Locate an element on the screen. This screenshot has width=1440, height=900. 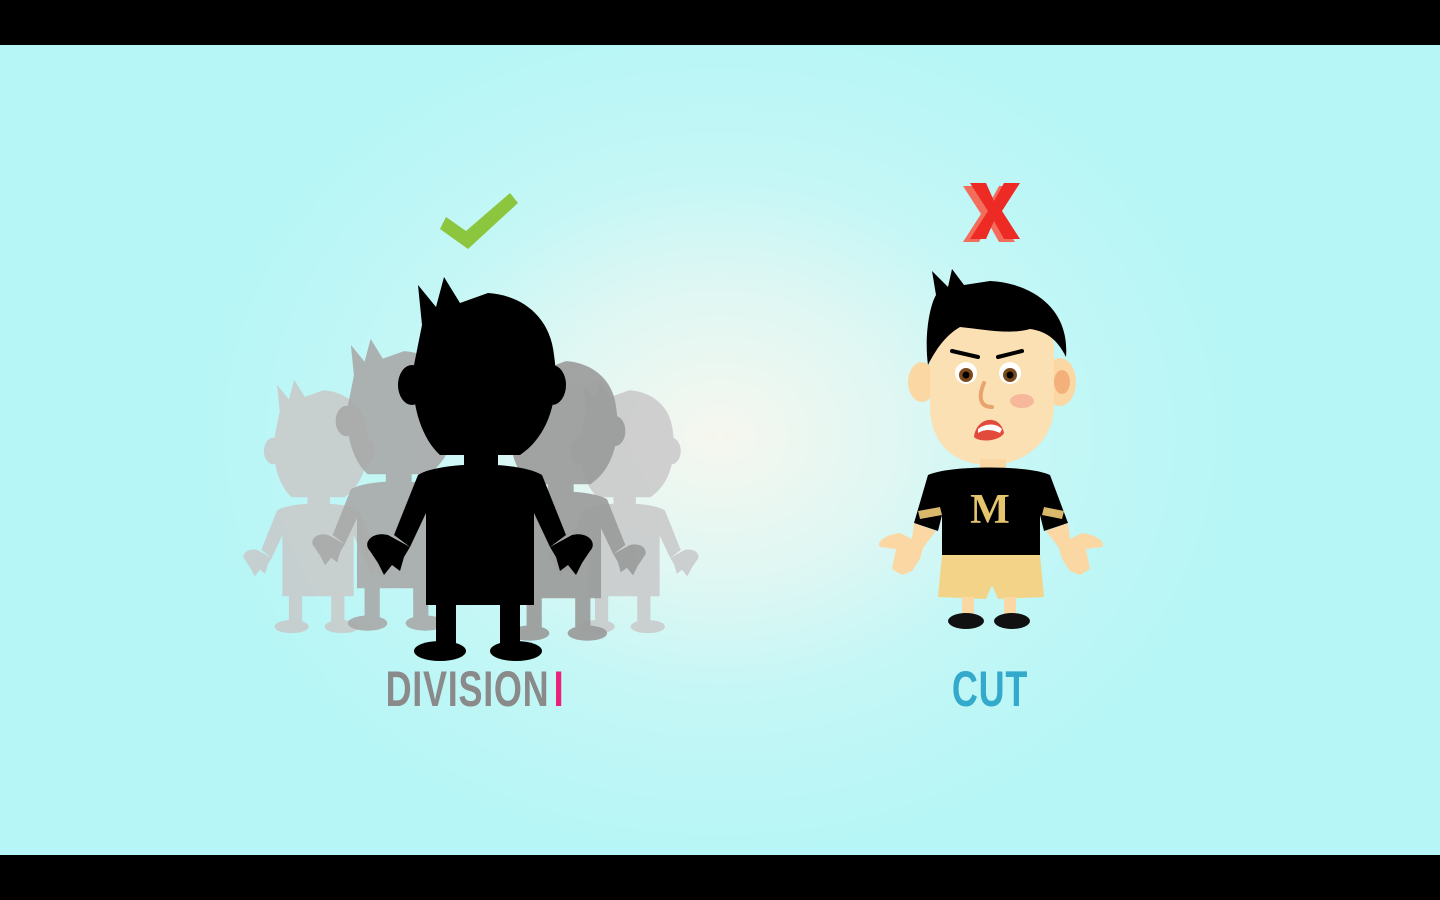
crowd-silhouettes is located at coordinates (471, 469).